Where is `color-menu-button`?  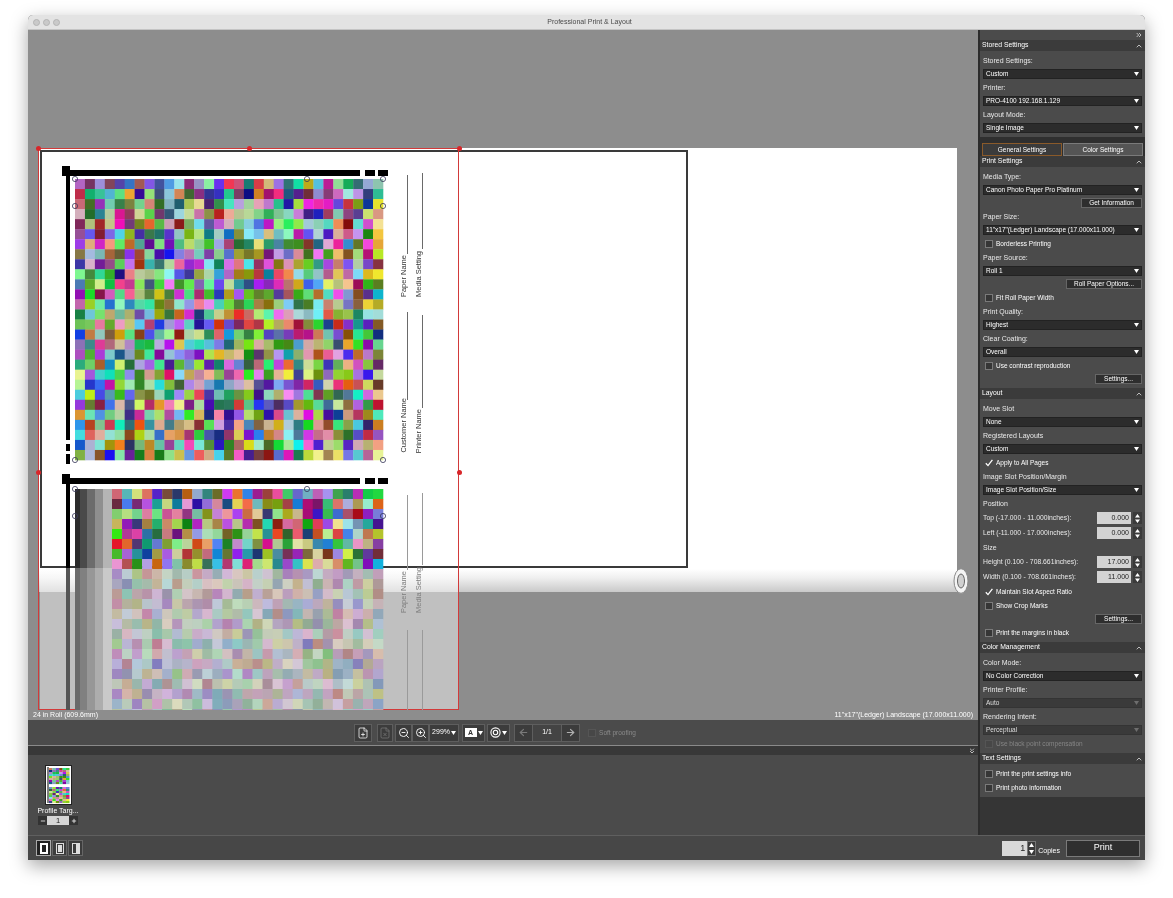
color-menu-button is located at coordinates (499, 732).